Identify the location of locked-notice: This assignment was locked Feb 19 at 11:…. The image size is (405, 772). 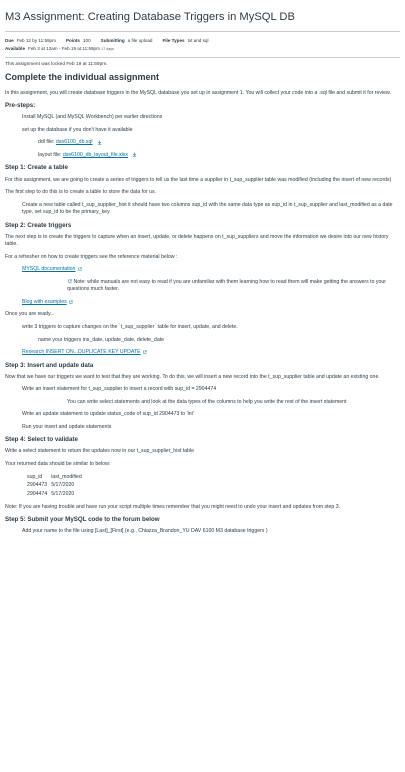
(56, 64).